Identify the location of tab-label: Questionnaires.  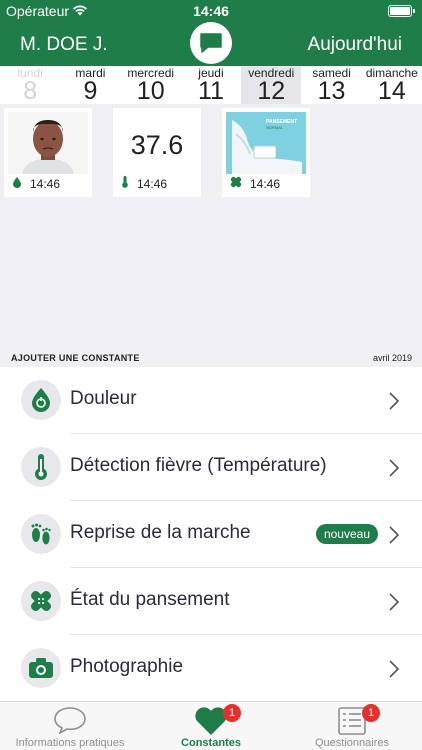
(352, 743).